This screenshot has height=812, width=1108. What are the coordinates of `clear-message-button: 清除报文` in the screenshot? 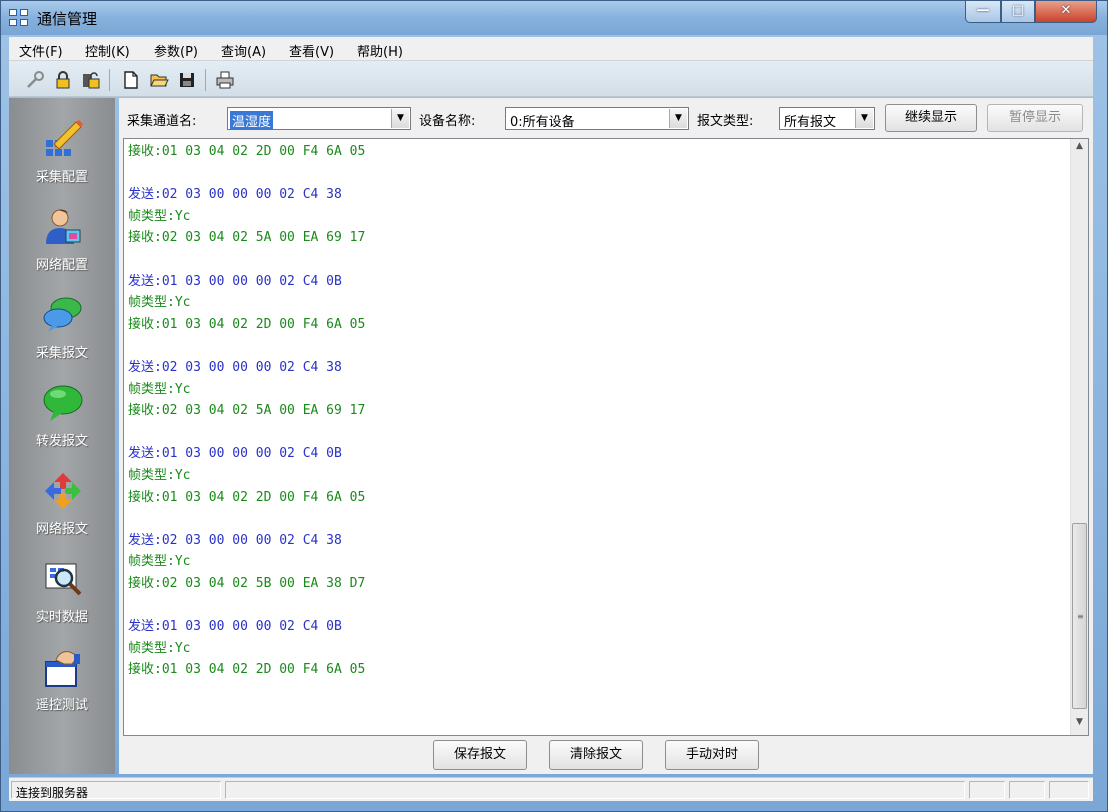 It's located at (596, 755).